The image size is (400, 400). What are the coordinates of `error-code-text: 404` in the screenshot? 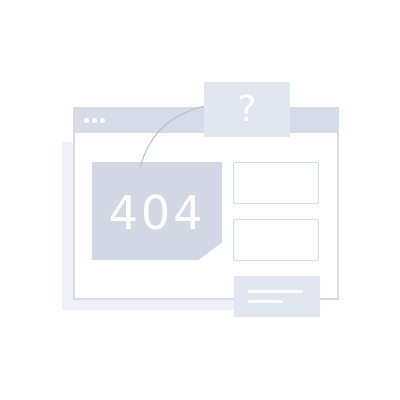 It's located at (157, 213).